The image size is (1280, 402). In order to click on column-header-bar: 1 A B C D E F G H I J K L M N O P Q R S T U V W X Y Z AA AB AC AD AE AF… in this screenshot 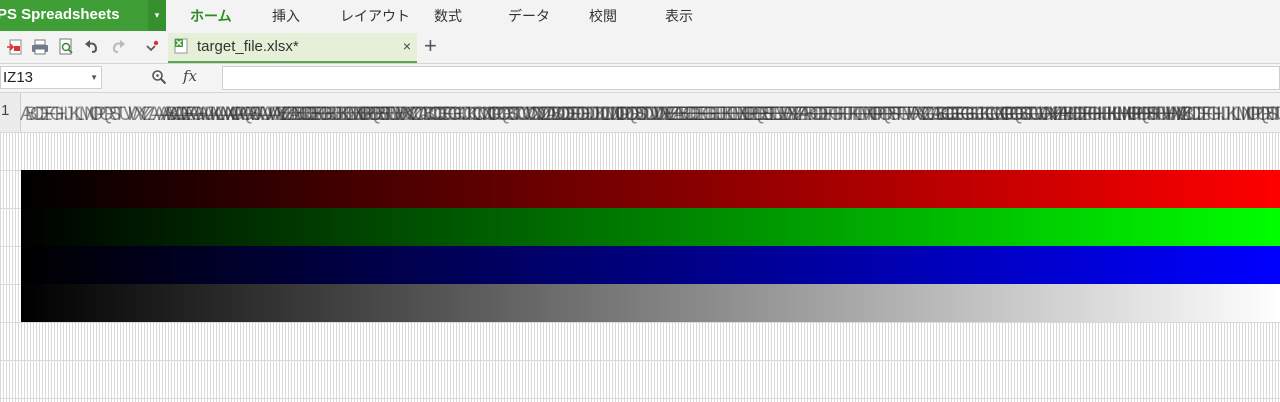, I will do `click(640, 113)`.